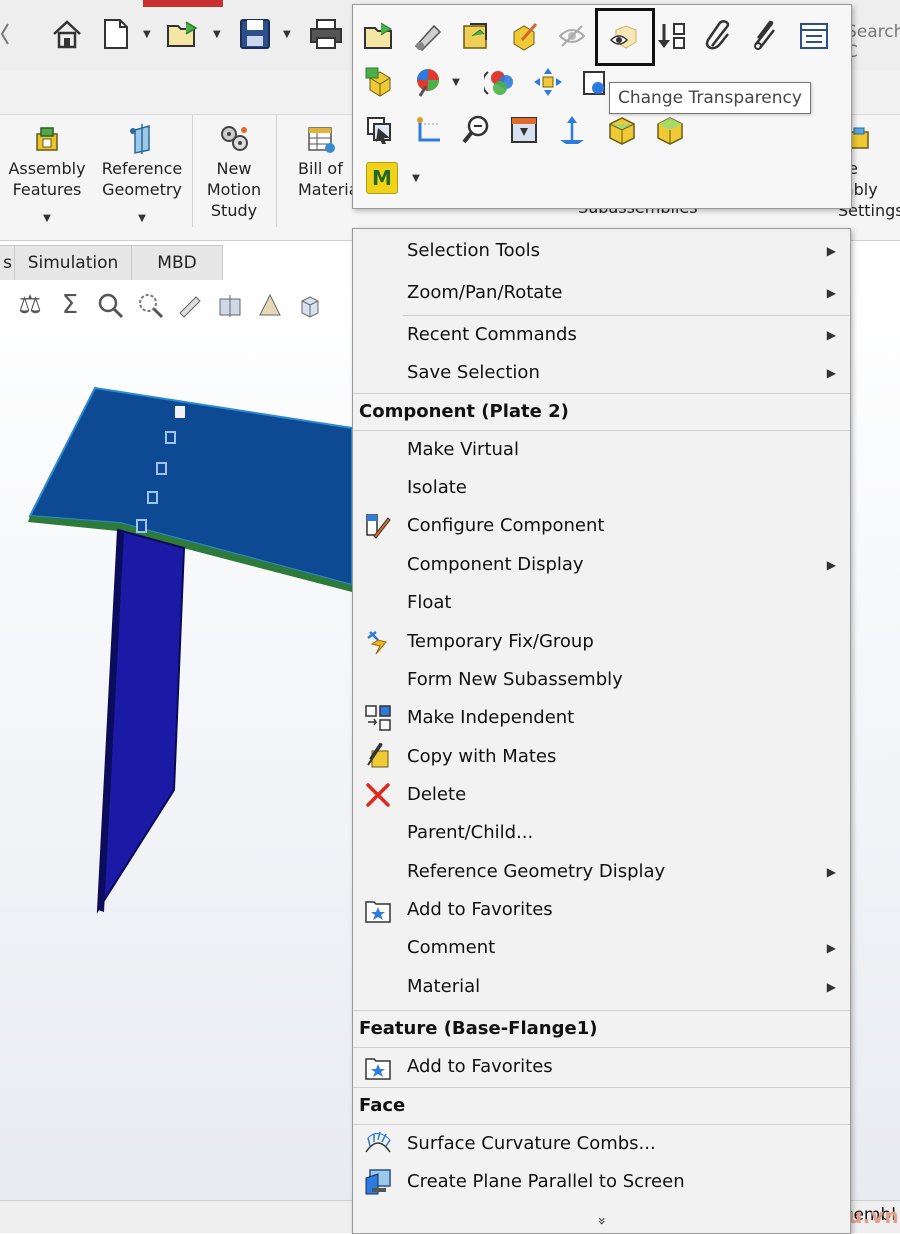  I want to click on open-dropdown-icon: ▼, so click(217, 34).